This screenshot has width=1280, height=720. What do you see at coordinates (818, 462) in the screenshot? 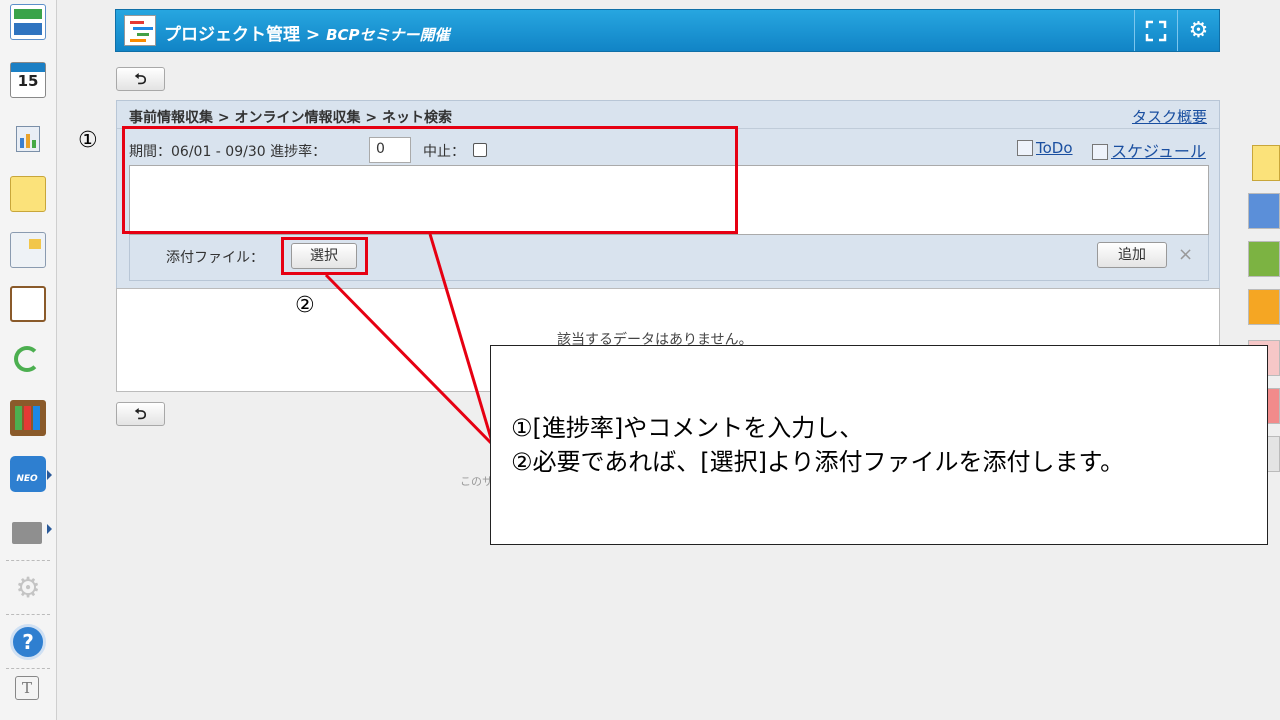
I see `callout-line-2: ②必要であれば、[選択]より添付ファイルを添付します。` at bounding box center [818, 462].